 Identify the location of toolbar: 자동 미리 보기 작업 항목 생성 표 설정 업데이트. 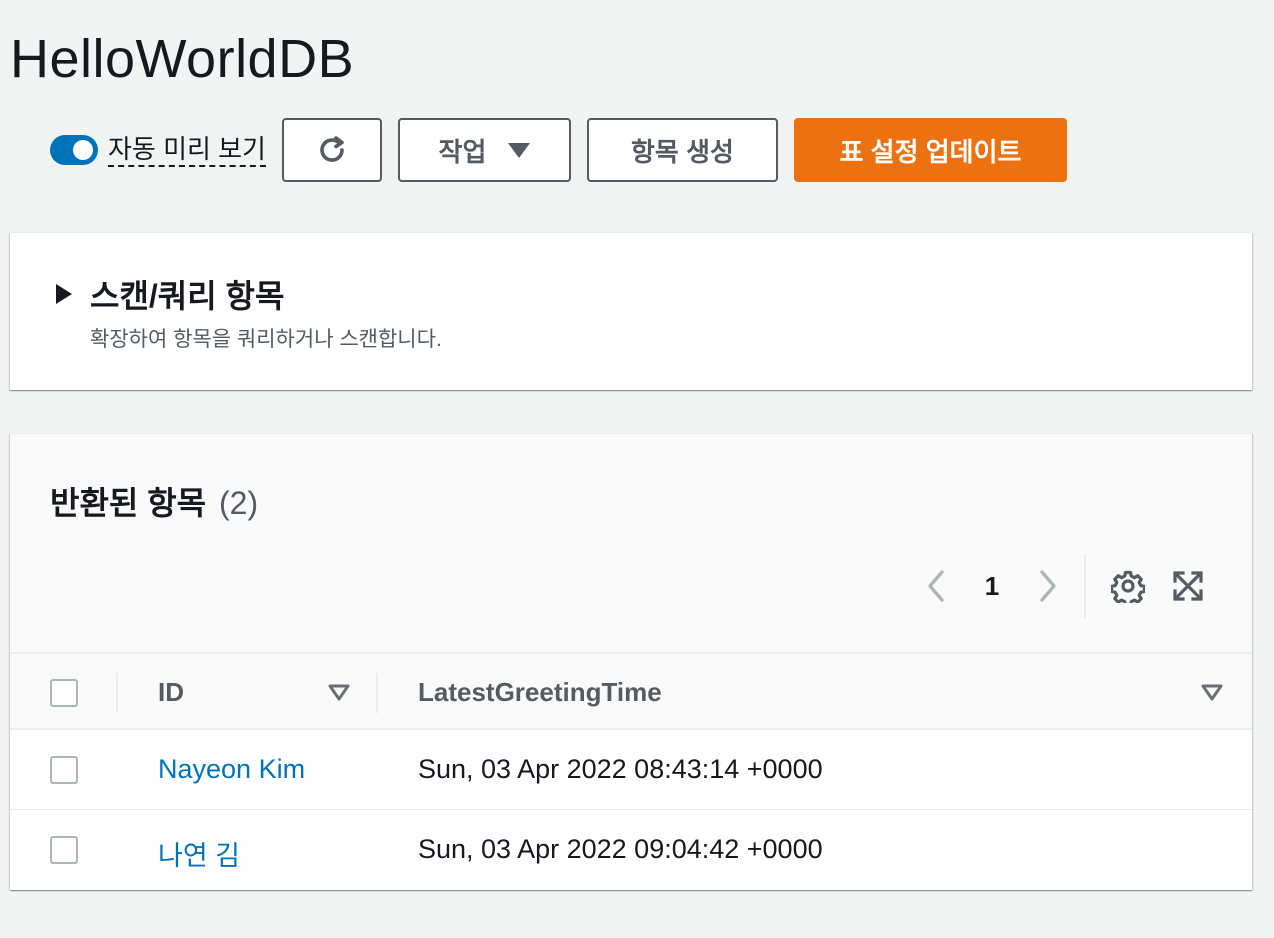
(558, 150).